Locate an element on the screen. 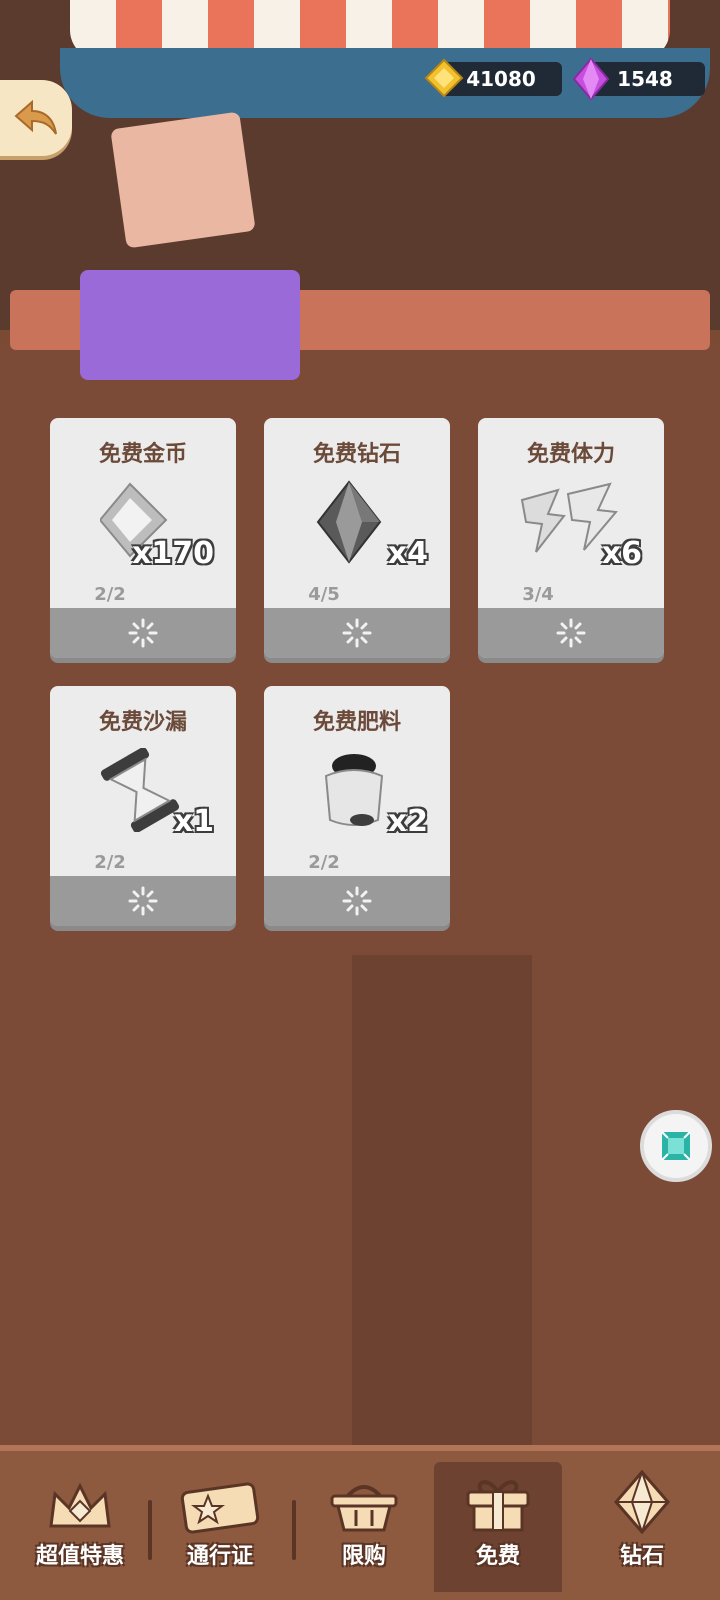 This screenshot has height=1600, width=720. tab-label: 限购 is located at coordinates (363, 1556).